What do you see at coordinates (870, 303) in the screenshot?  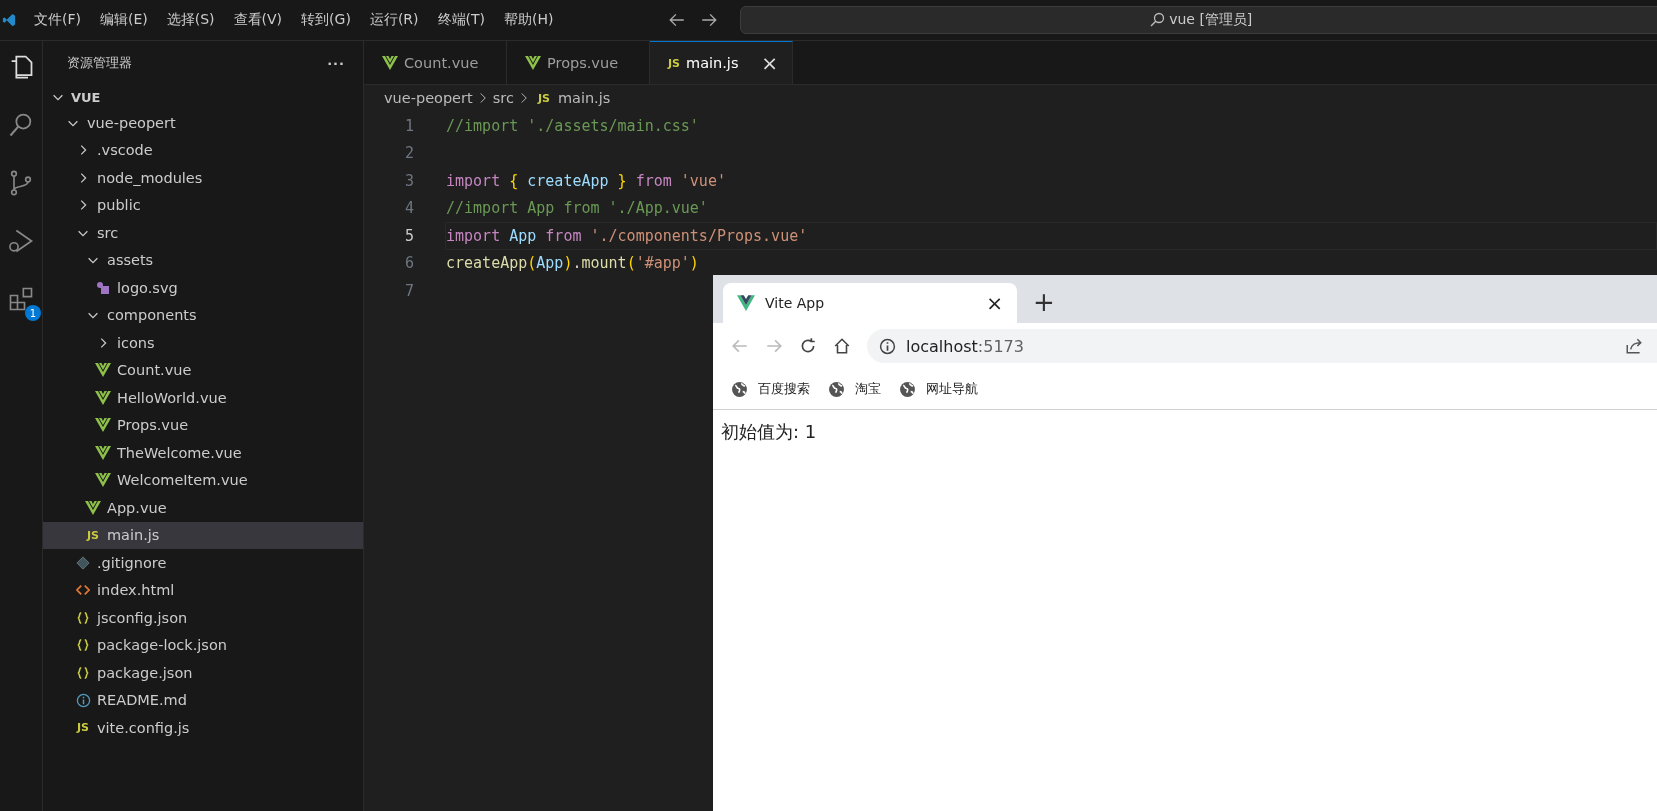 I see `browser-tab: Vite App ×` at bounding box center [870, 303].